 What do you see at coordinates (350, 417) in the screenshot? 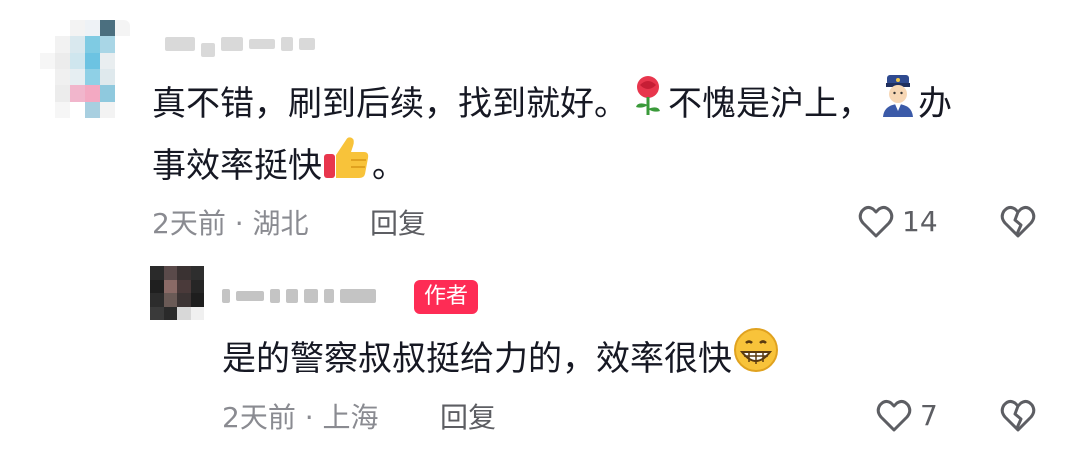
I see `comment-location: 上海` at bounding box center [350, 417].